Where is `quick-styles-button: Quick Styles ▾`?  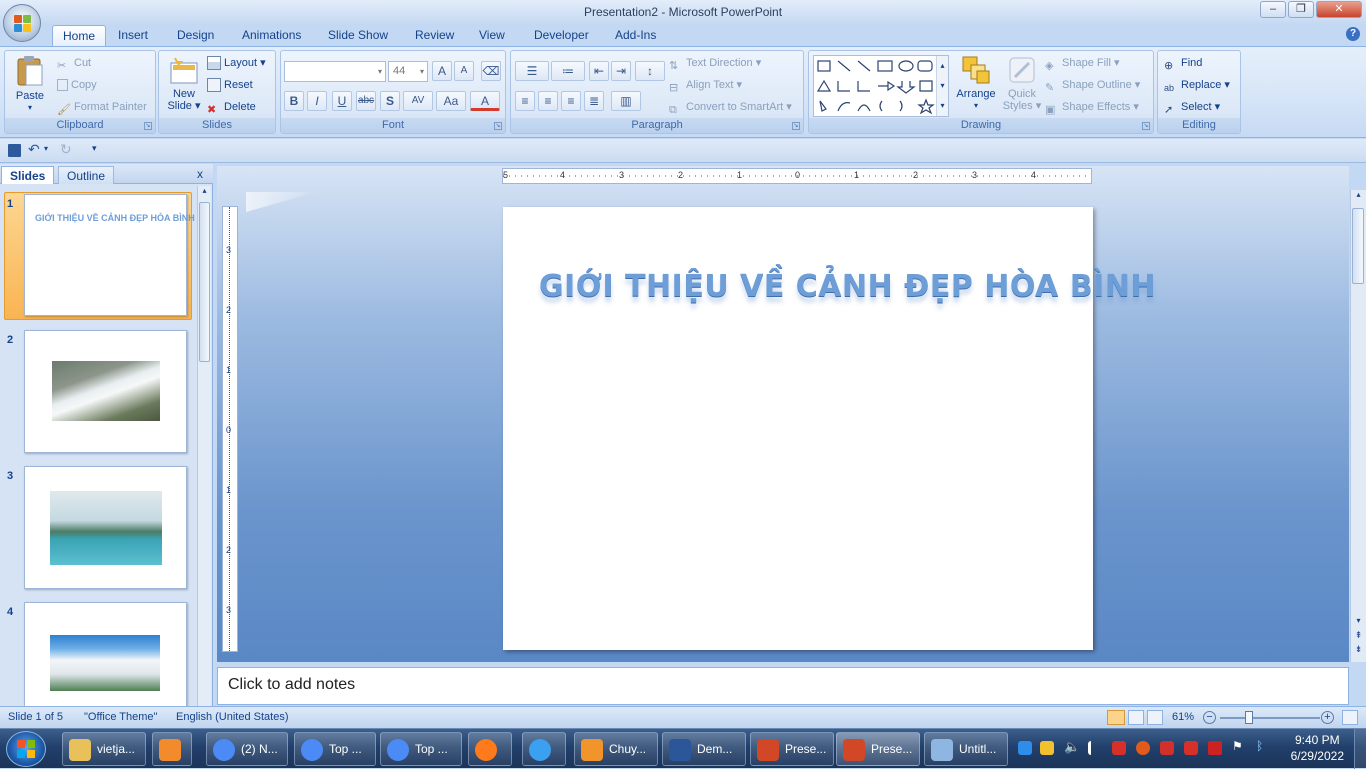 quick-styles-button: Quick Styles ▾ is located at coordinates (1022, 83).